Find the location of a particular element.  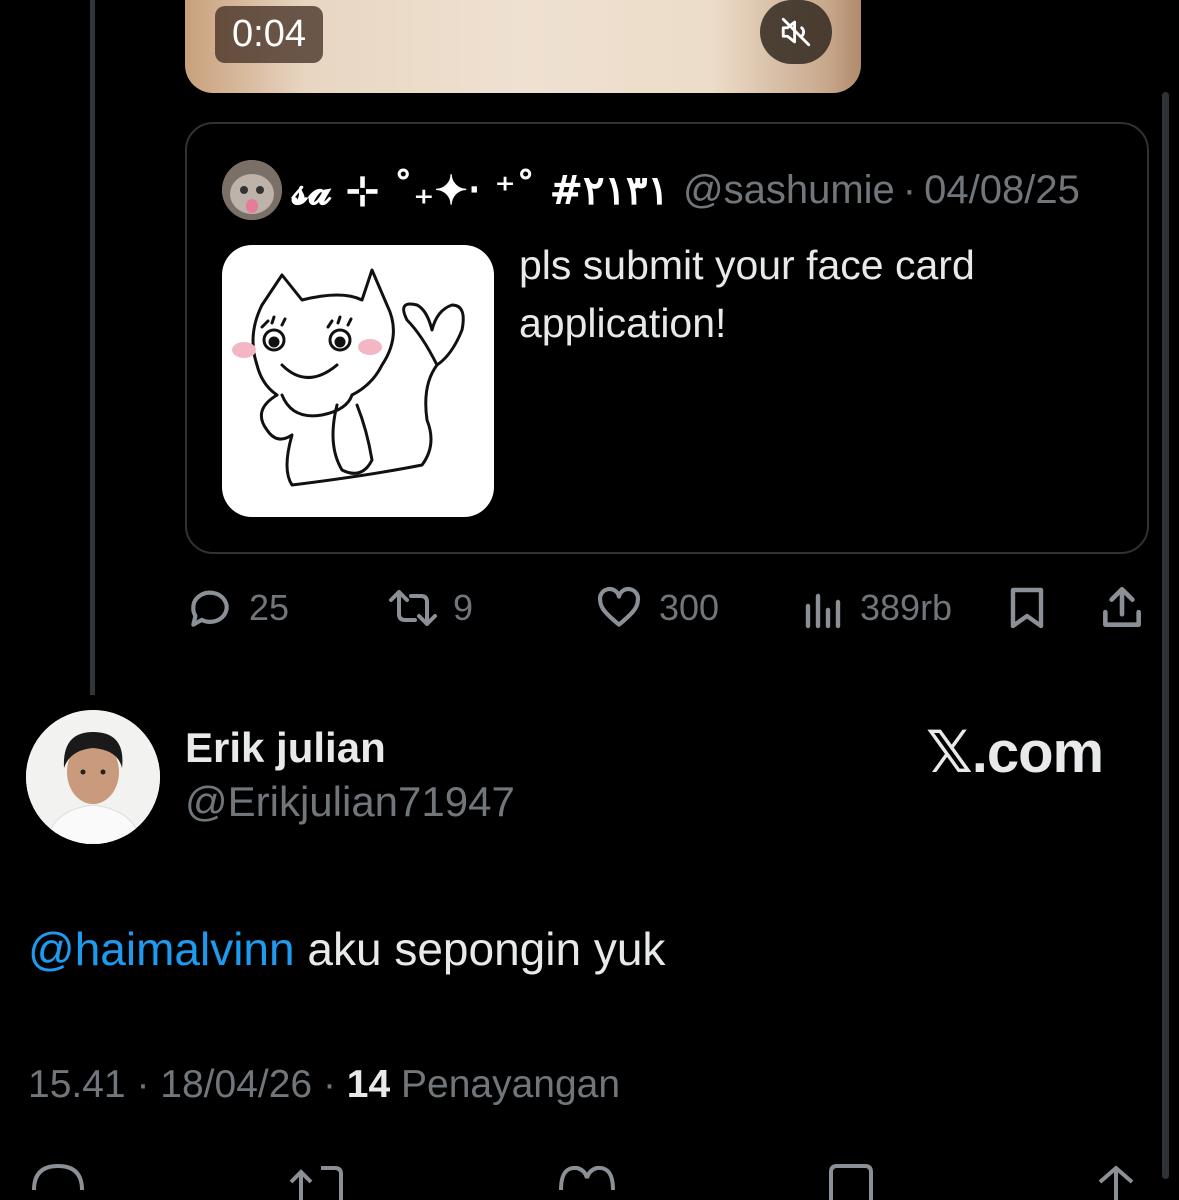

quoted-avatar is located at coordinates (252, 190).